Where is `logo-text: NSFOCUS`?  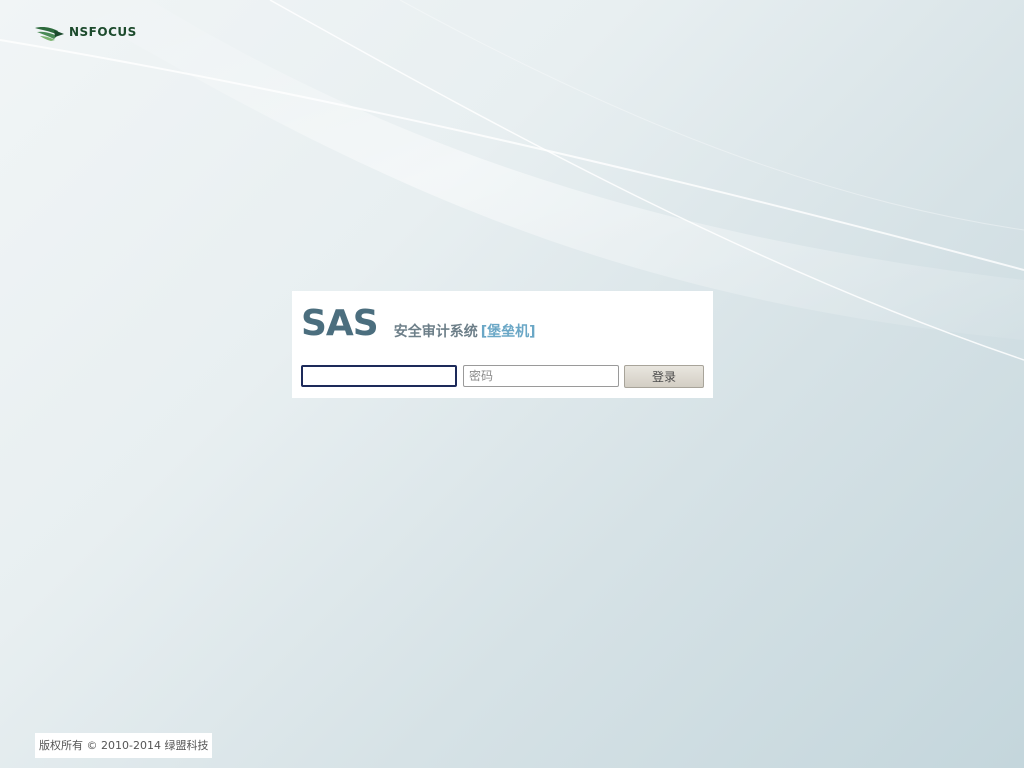 logo-text: NSFOCUS is located at coordinates (103, 32).